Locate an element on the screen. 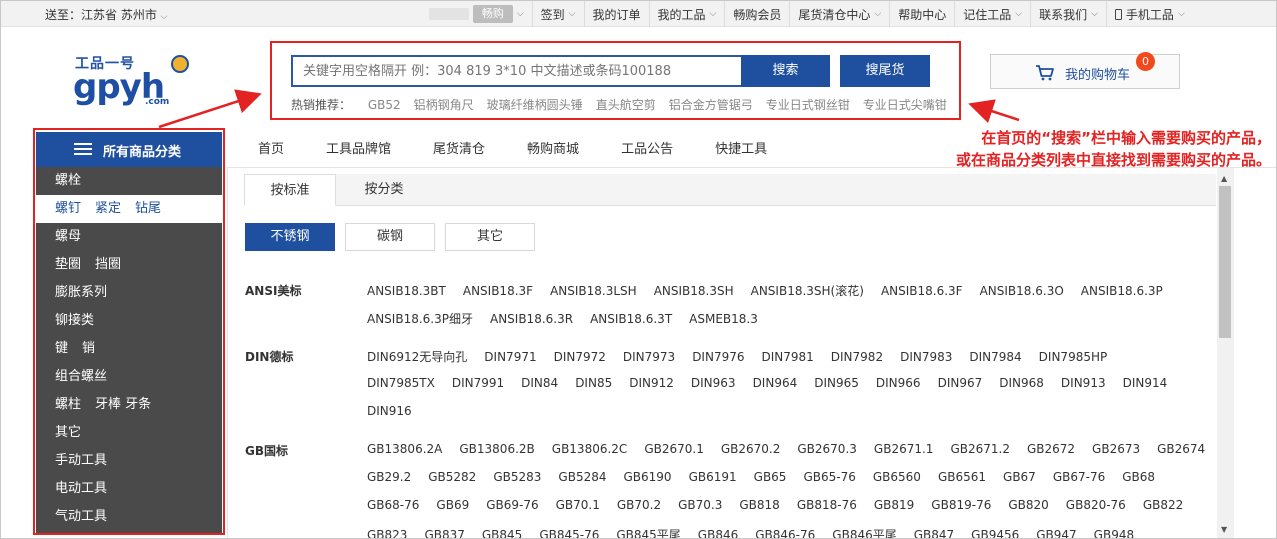 The image size is (1277, 539). standard-link: GB13806.2A is located at coordinates (404, 449).